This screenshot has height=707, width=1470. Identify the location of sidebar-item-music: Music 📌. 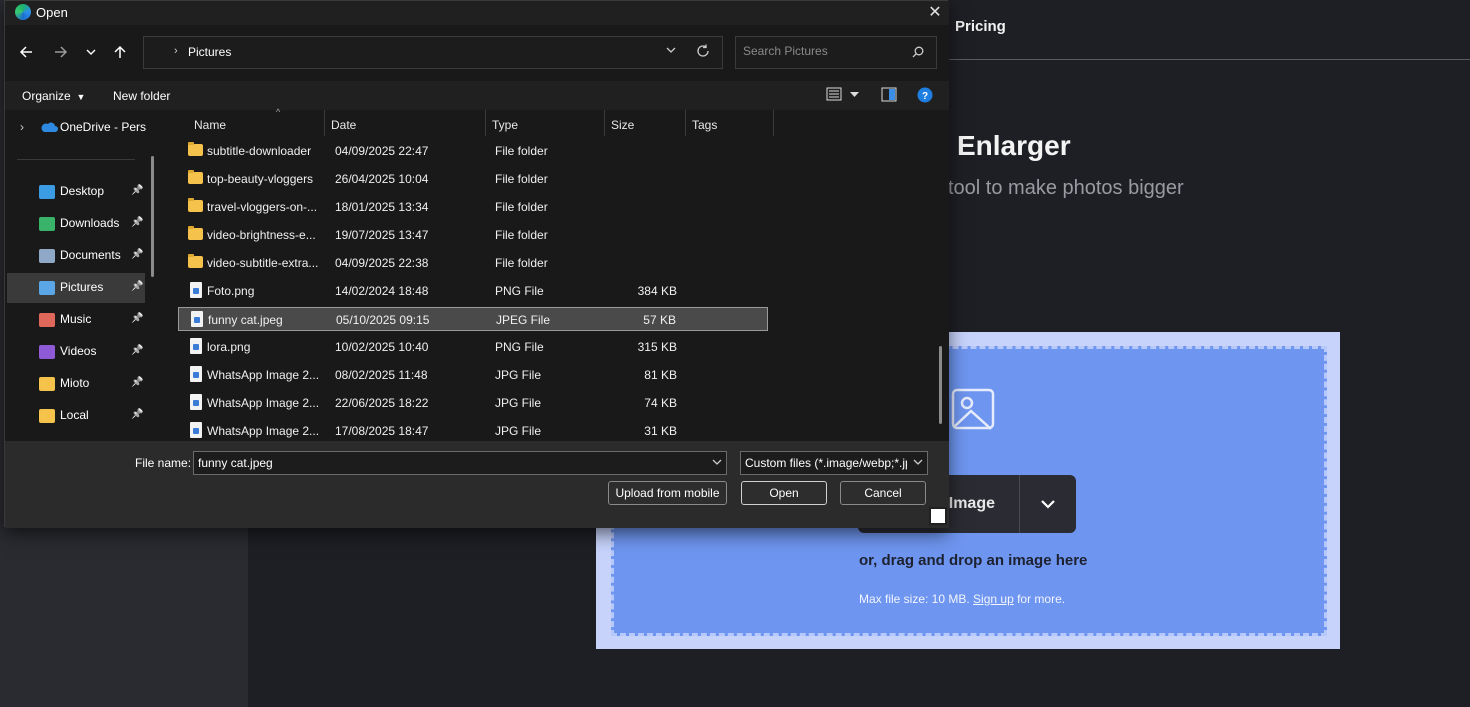
(76, 320).